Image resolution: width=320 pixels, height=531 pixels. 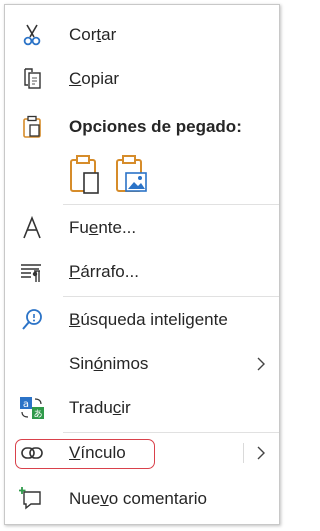 What do you see at coordinates (32, 78) in the screenshot?
I see `copy-icon` at bounding box center [32, 78].